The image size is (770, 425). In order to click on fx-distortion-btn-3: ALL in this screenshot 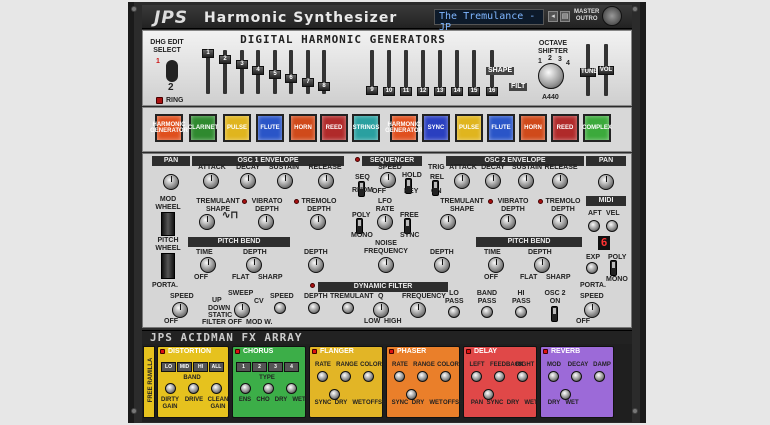, I will do `click(216, 367)`.